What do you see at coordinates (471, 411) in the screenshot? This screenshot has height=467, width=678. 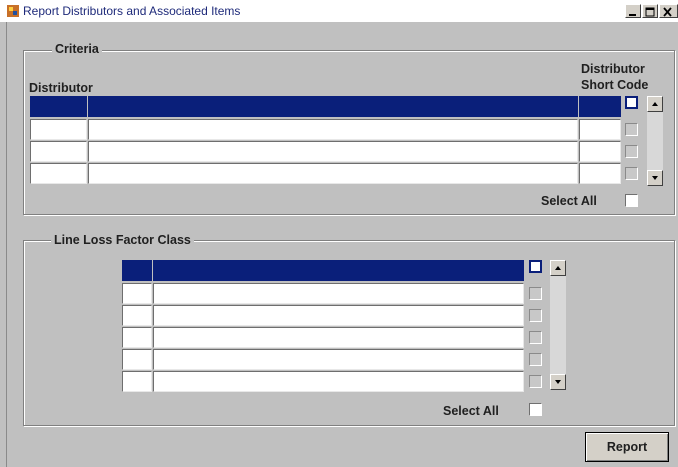 I see `llf-select-all-label: Select All` at bounding box center [471, 411].